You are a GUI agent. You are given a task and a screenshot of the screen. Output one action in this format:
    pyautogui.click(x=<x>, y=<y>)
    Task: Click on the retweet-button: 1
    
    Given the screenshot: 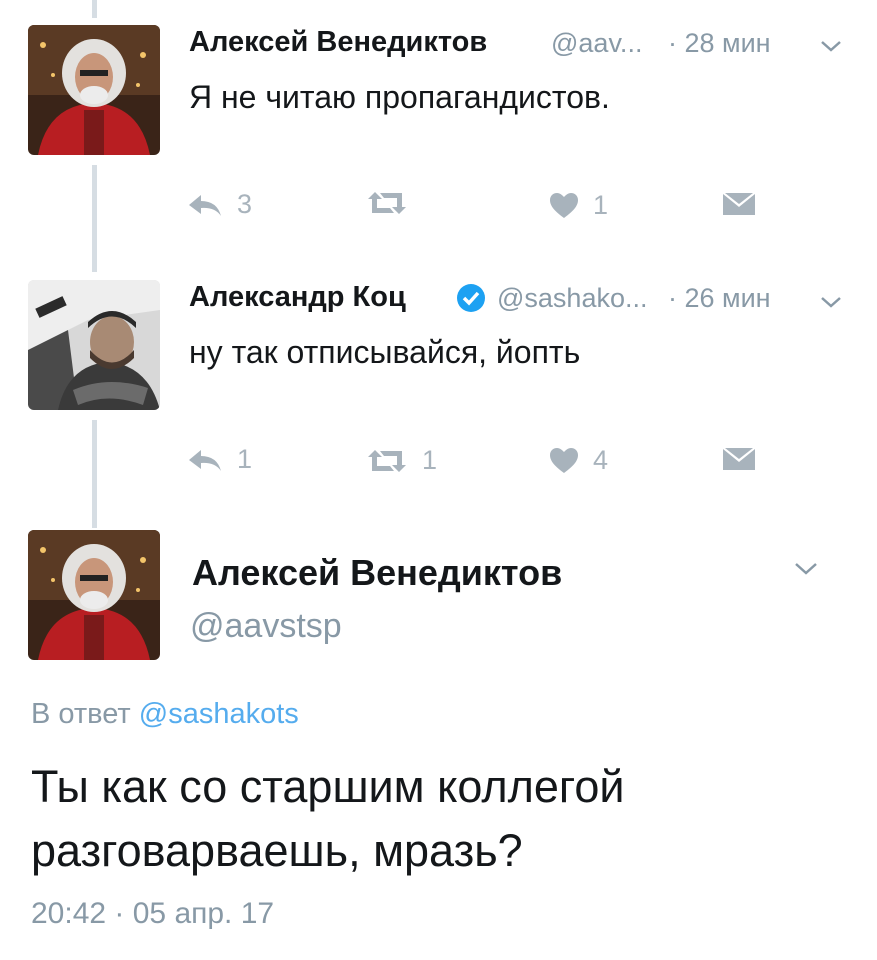 What is the action you would take?
    pyautogui.click(x=401, y=460)
    